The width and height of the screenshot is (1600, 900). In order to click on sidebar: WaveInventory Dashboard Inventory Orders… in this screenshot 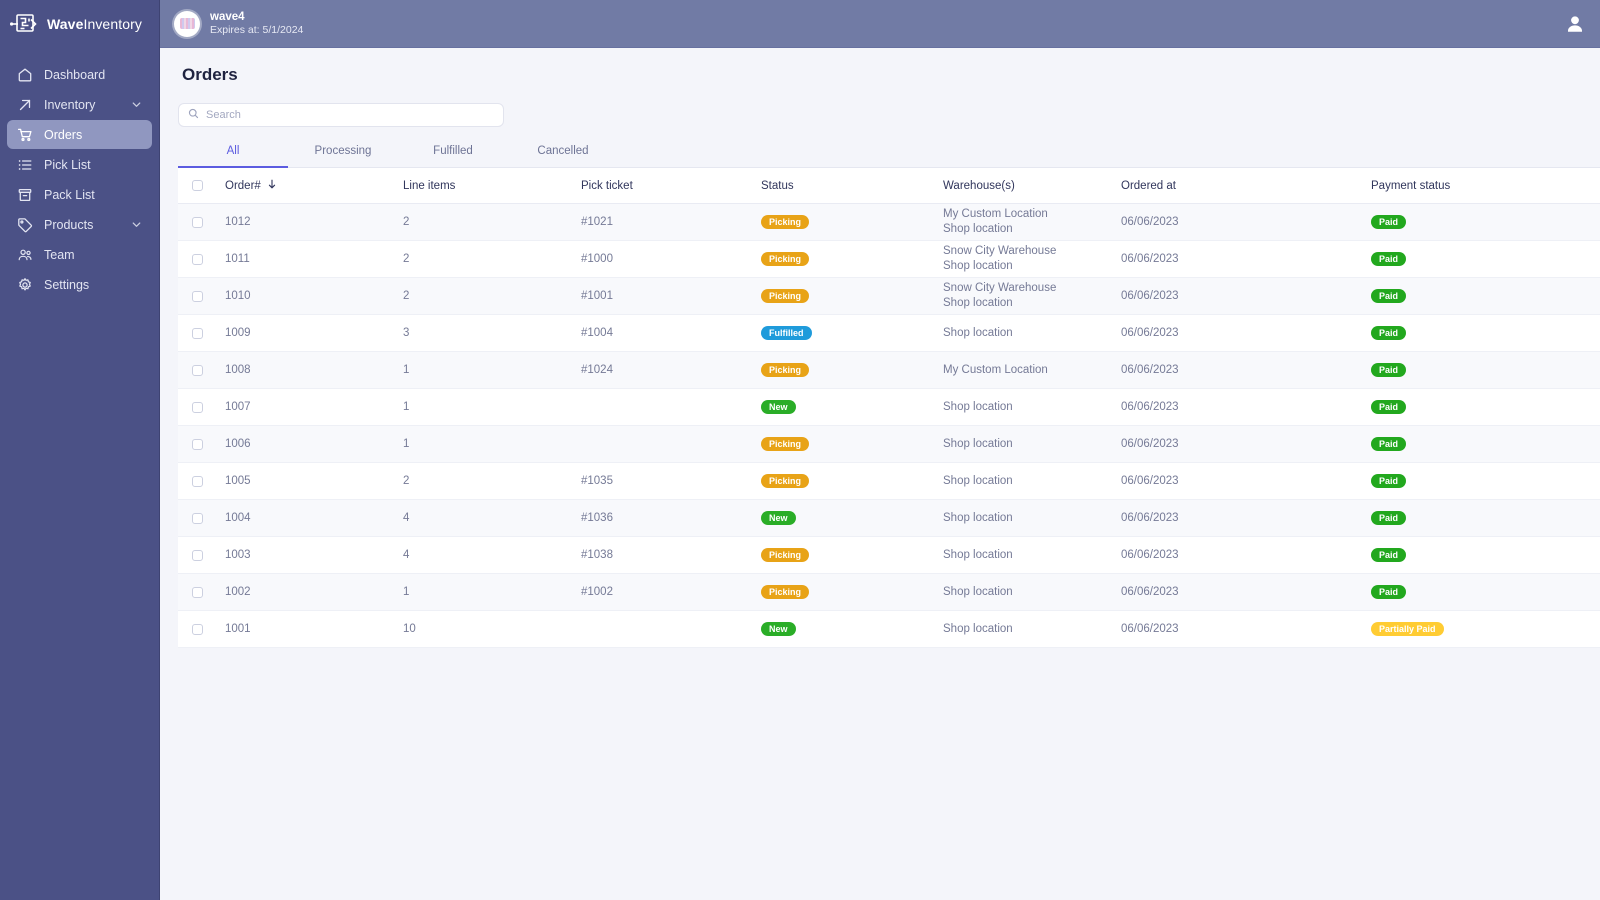, I will do `click(80, 450)`.